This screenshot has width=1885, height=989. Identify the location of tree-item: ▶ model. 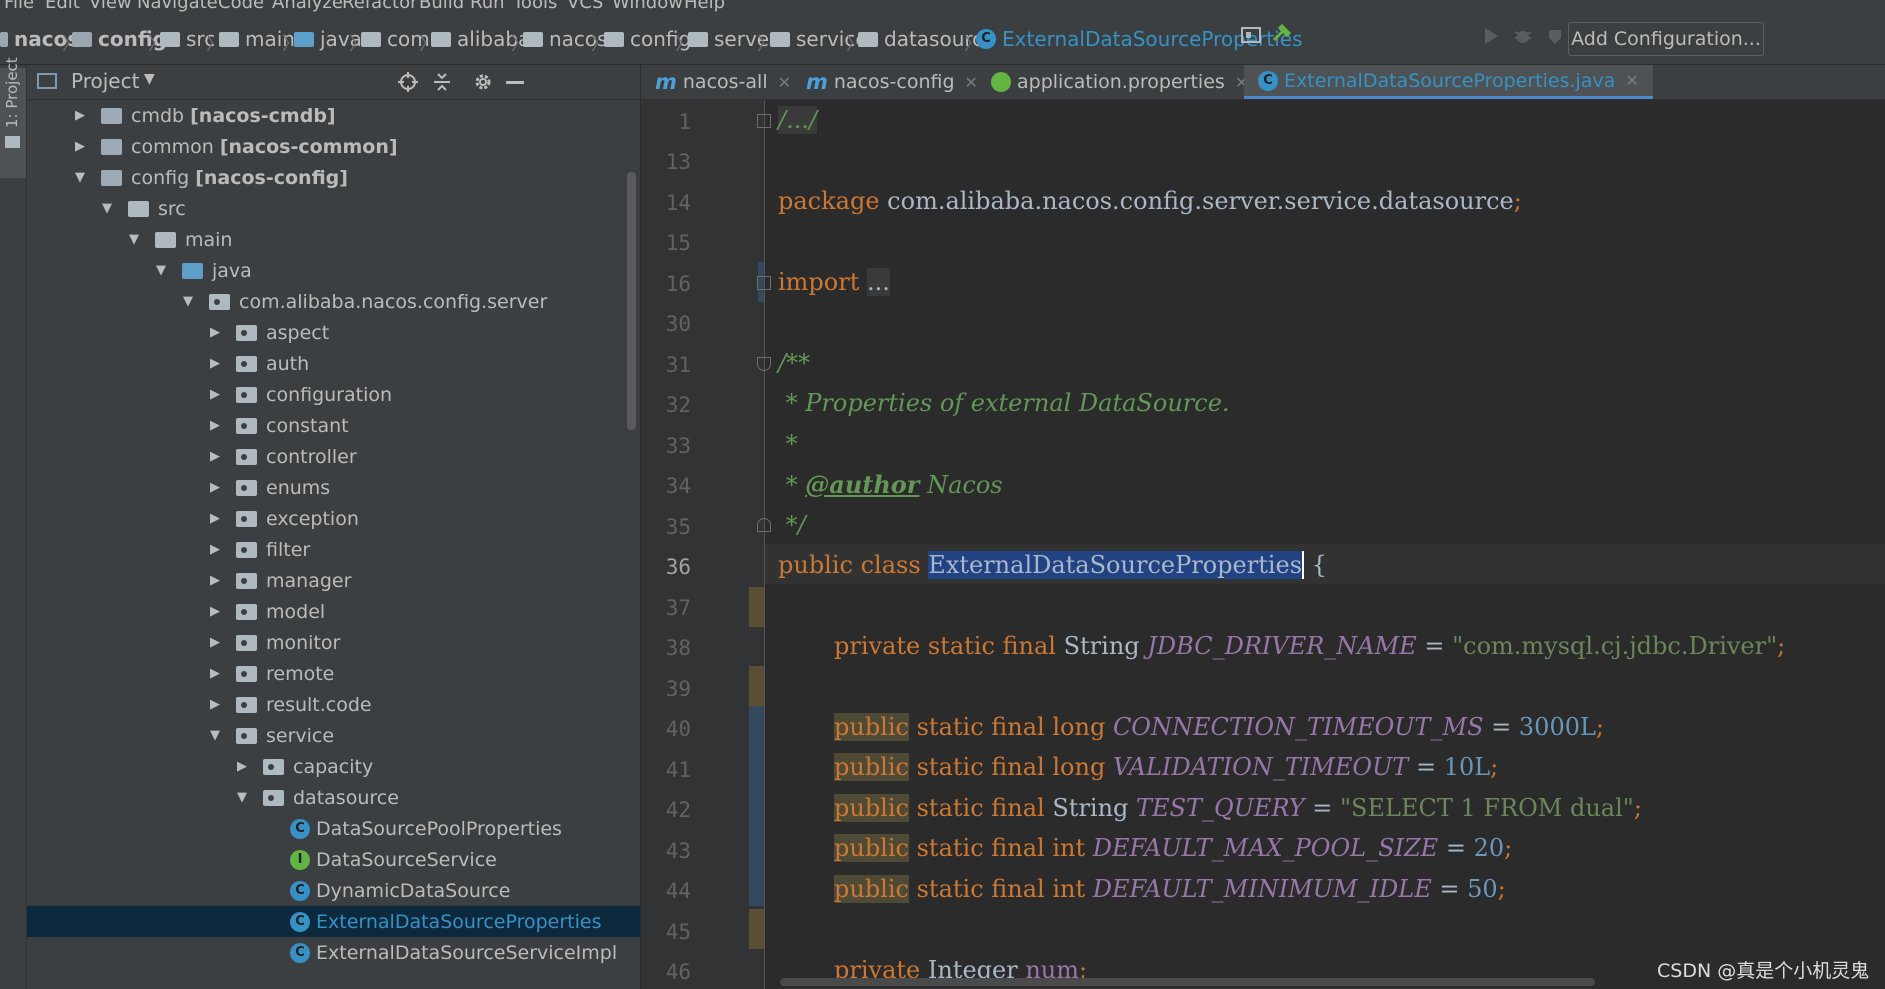
(333, 611).